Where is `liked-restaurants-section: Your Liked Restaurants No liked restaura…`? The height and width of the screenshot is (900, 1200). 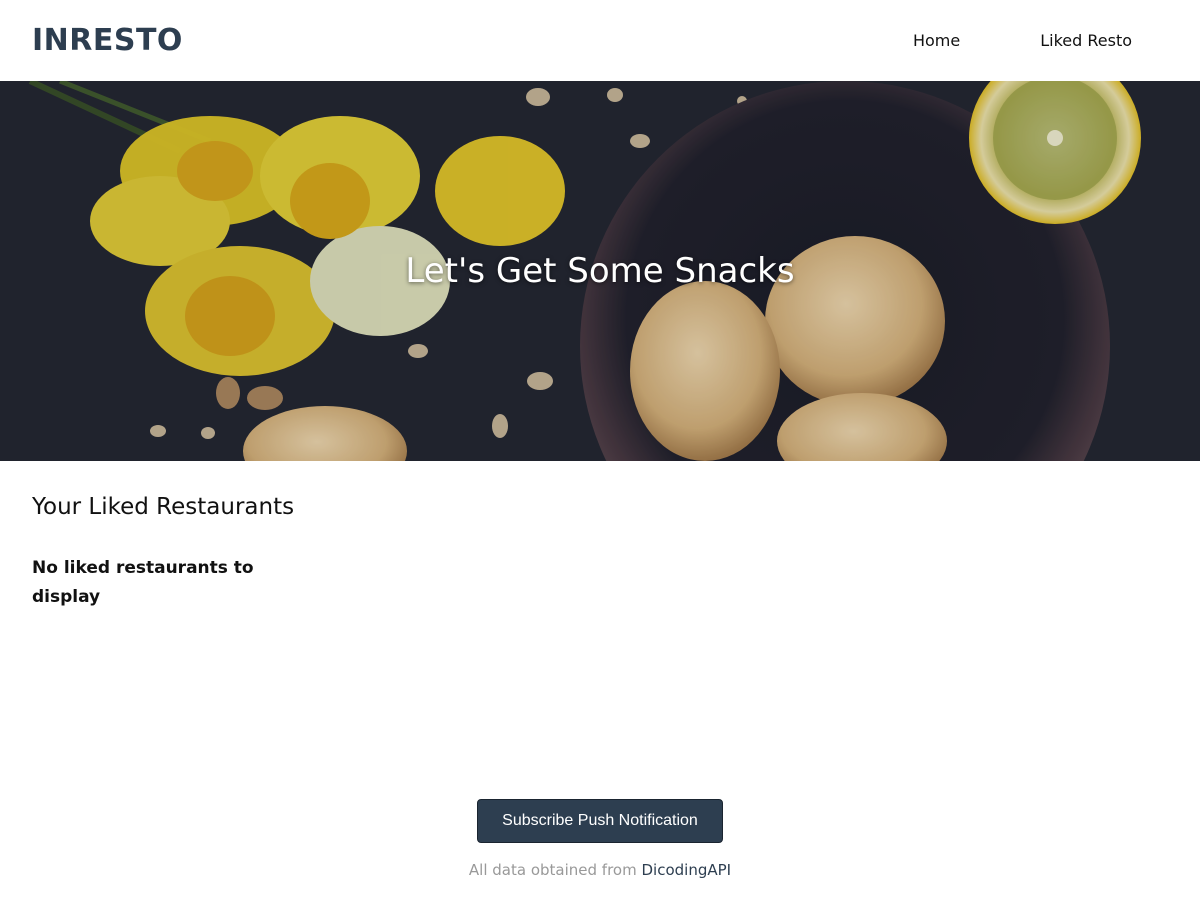 liked-restaurants-section: Your Liked Restaurants No liked restaura… is located at coordinates (582, 553).